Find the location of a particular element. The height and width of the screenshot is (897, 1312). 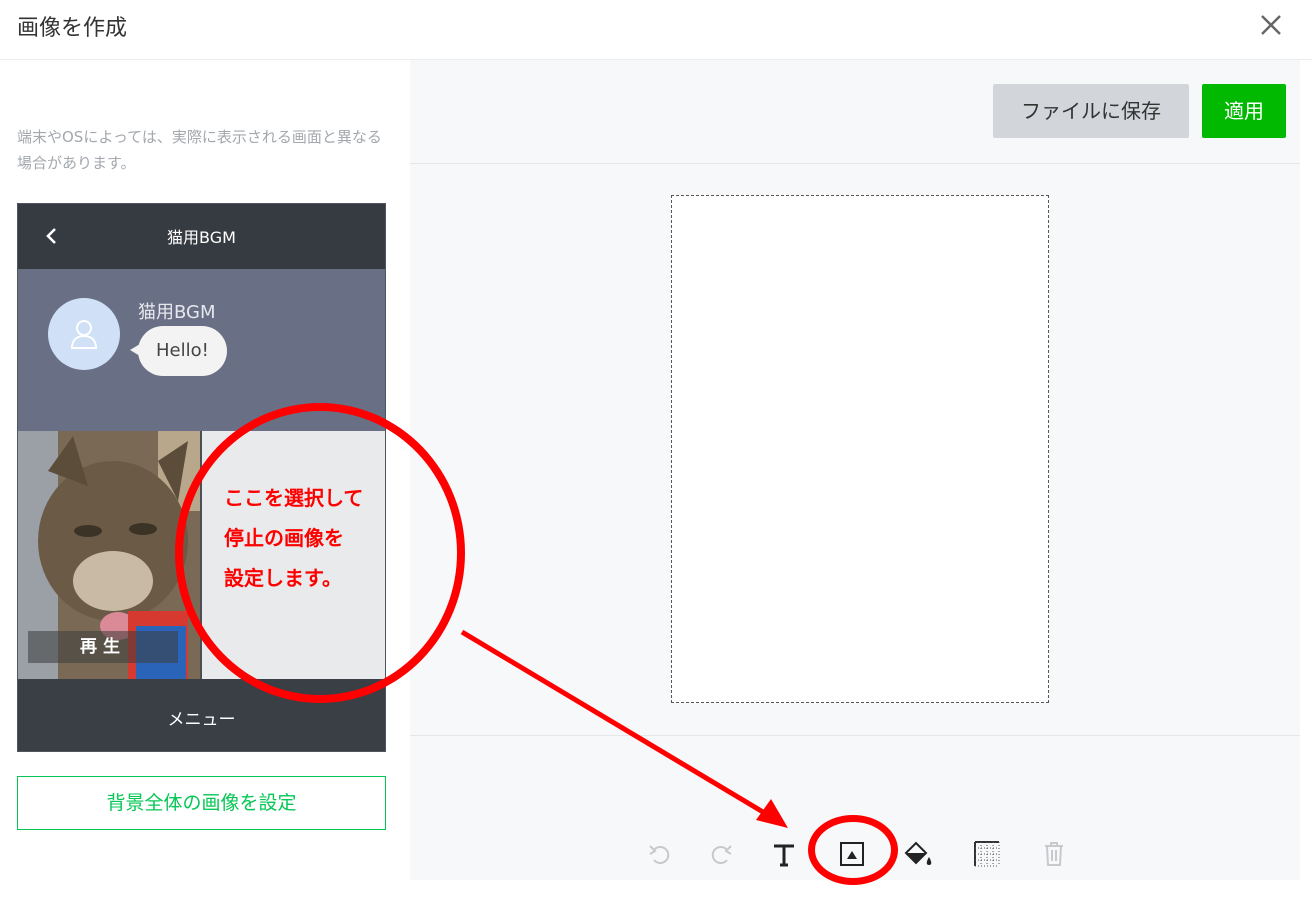

grid-icon is located at coordinates (987, 854).